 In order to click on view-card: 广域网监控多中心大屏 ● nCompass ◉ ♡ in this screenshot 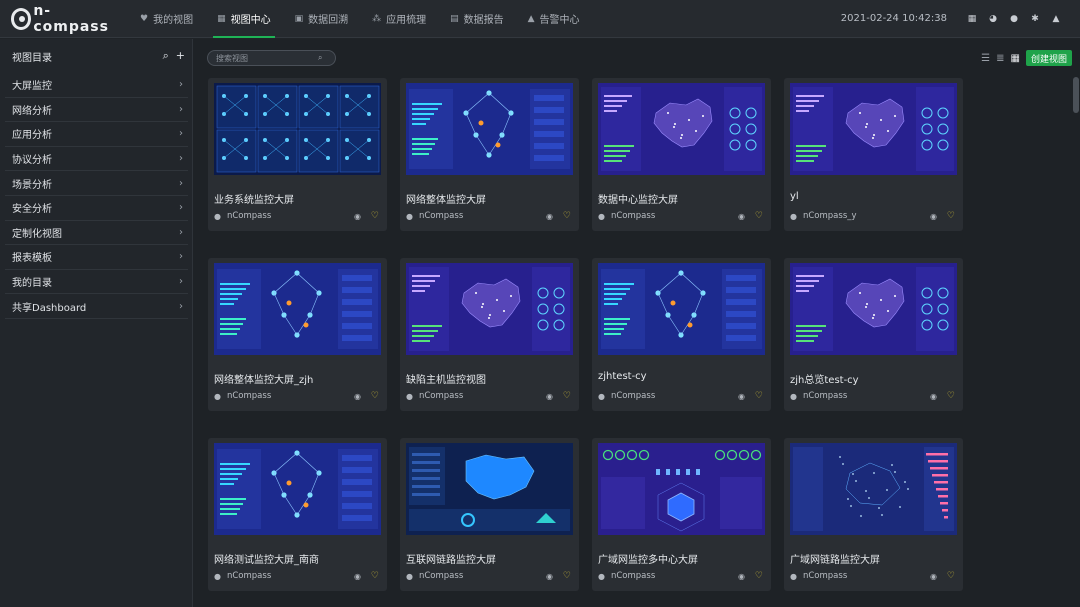, I will do `click(681, 514)`.